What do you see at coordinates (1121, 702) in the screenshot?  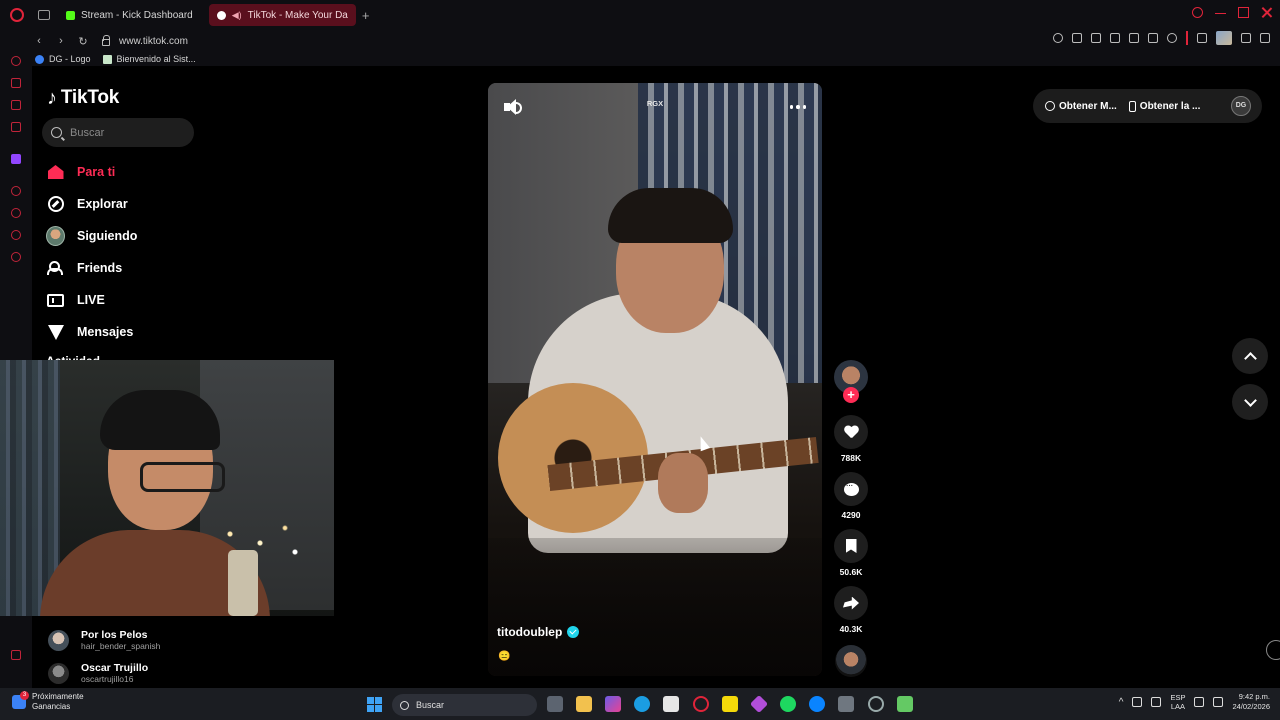 I see `chevron-up-icon: ^` at bounding box center [1121, 702].